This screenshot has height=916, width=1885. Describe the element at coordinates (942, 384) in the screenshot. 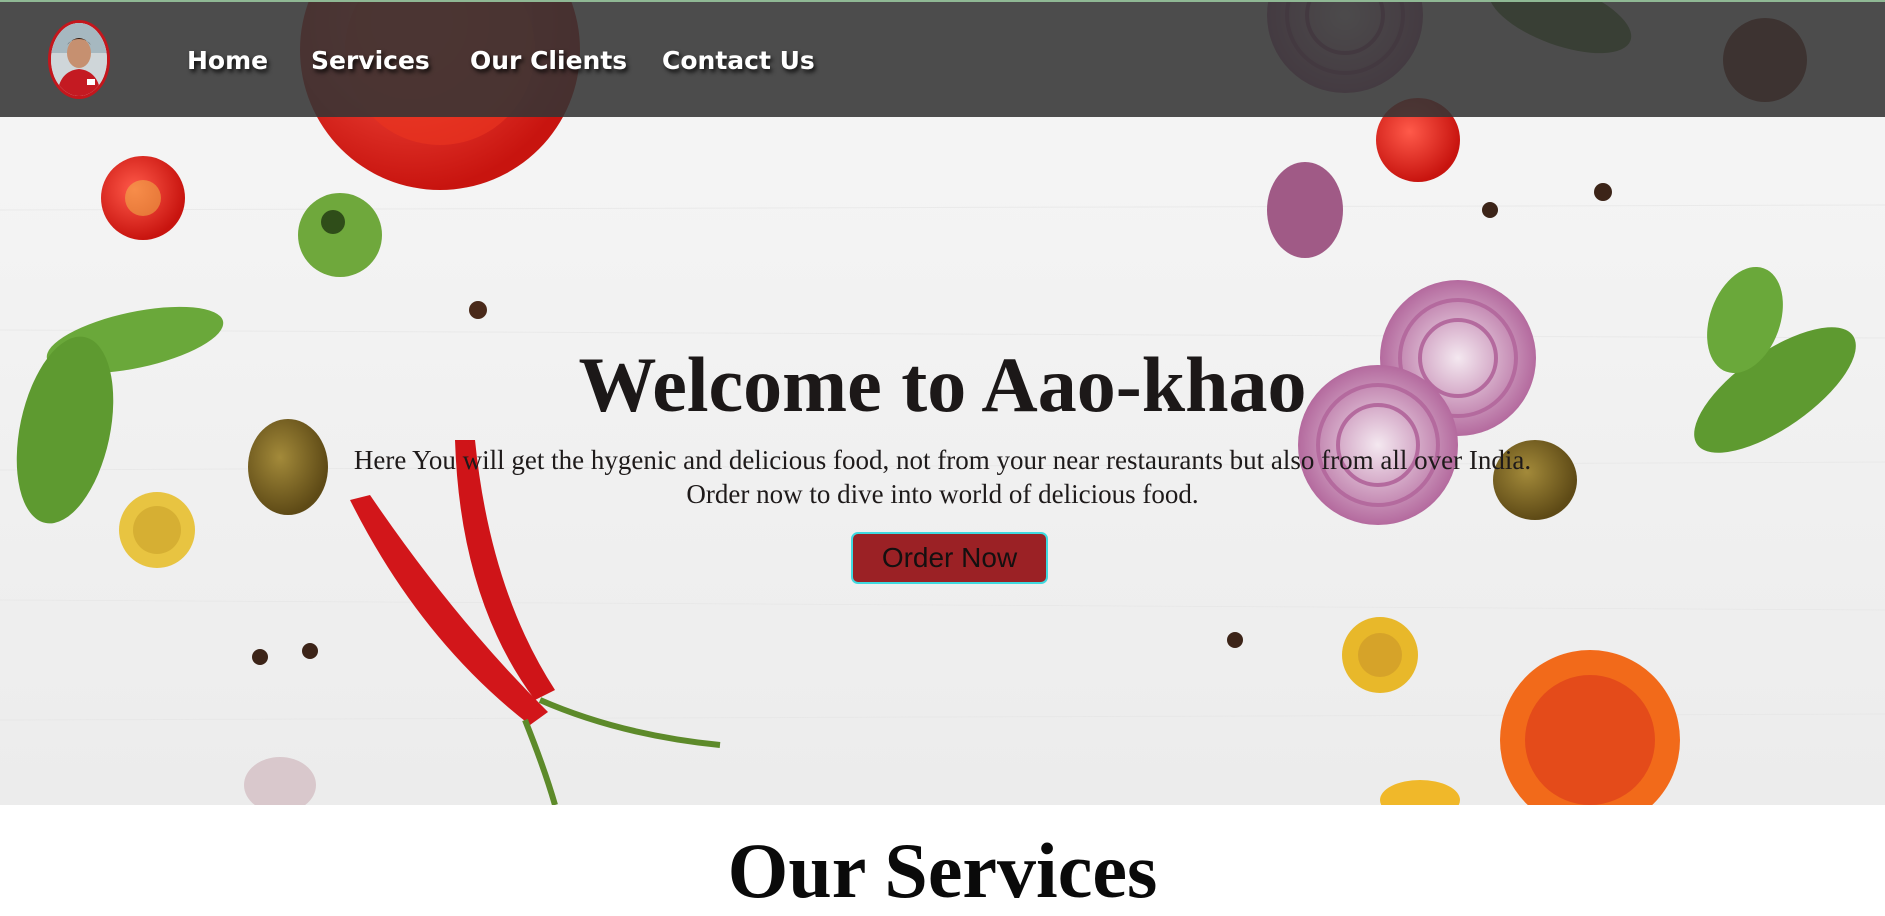

I see `hero-title: Welcome to Aao-khao` at that location.